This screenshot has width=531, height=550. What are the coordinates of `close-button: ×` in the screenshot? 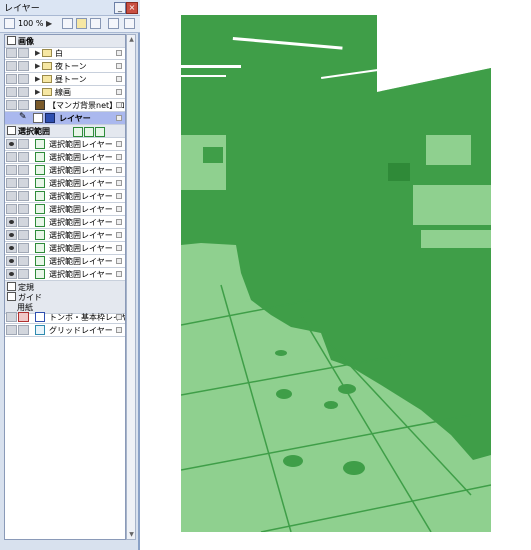 It's located at (132, 8).